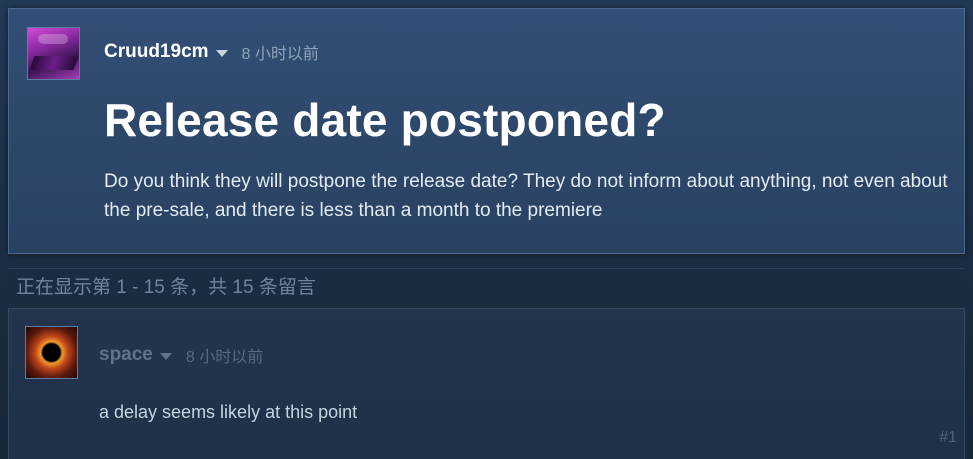 This screenshot has height=459, width=973. Describe the element at coordinates (126, 355) in the screenshot. I see `comment-author-name: space` at that location.